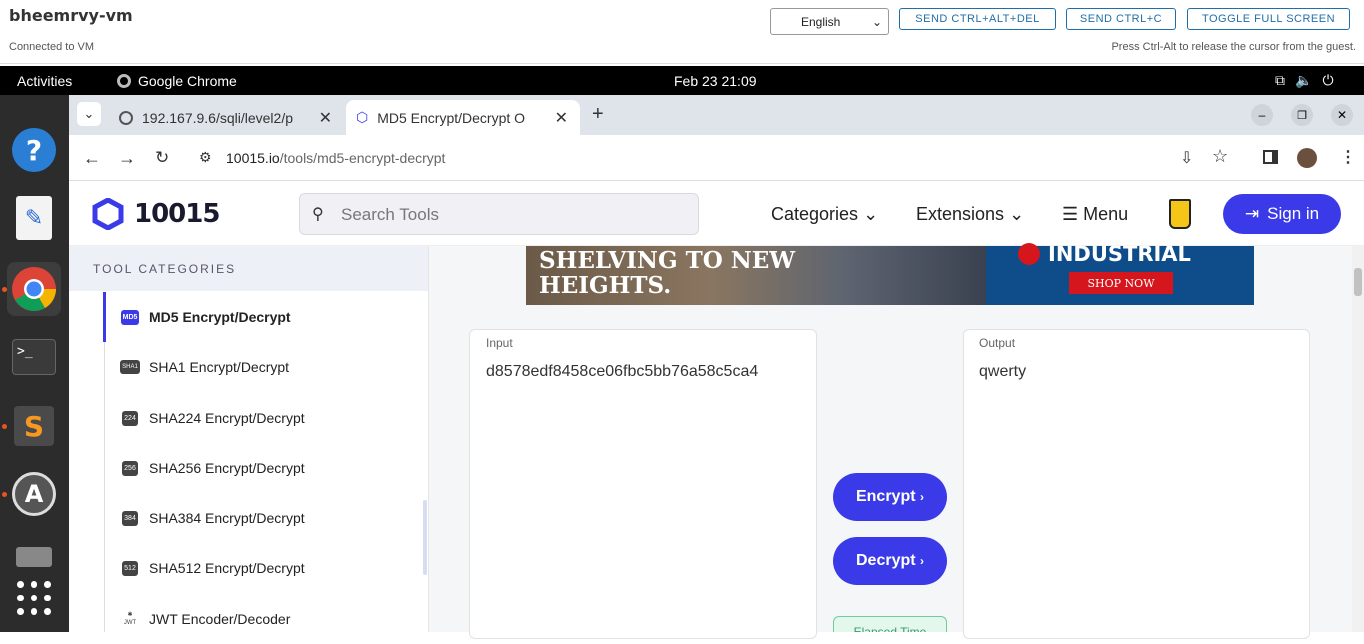 The height and width of the screenshot is (644, 1364). What do you see at coordinates (260, 418) in the screenshot?
I see `sidebar-item-sha224: 224 SHA224 Encrypt/Decrypt` at bounding box center [260, 418].